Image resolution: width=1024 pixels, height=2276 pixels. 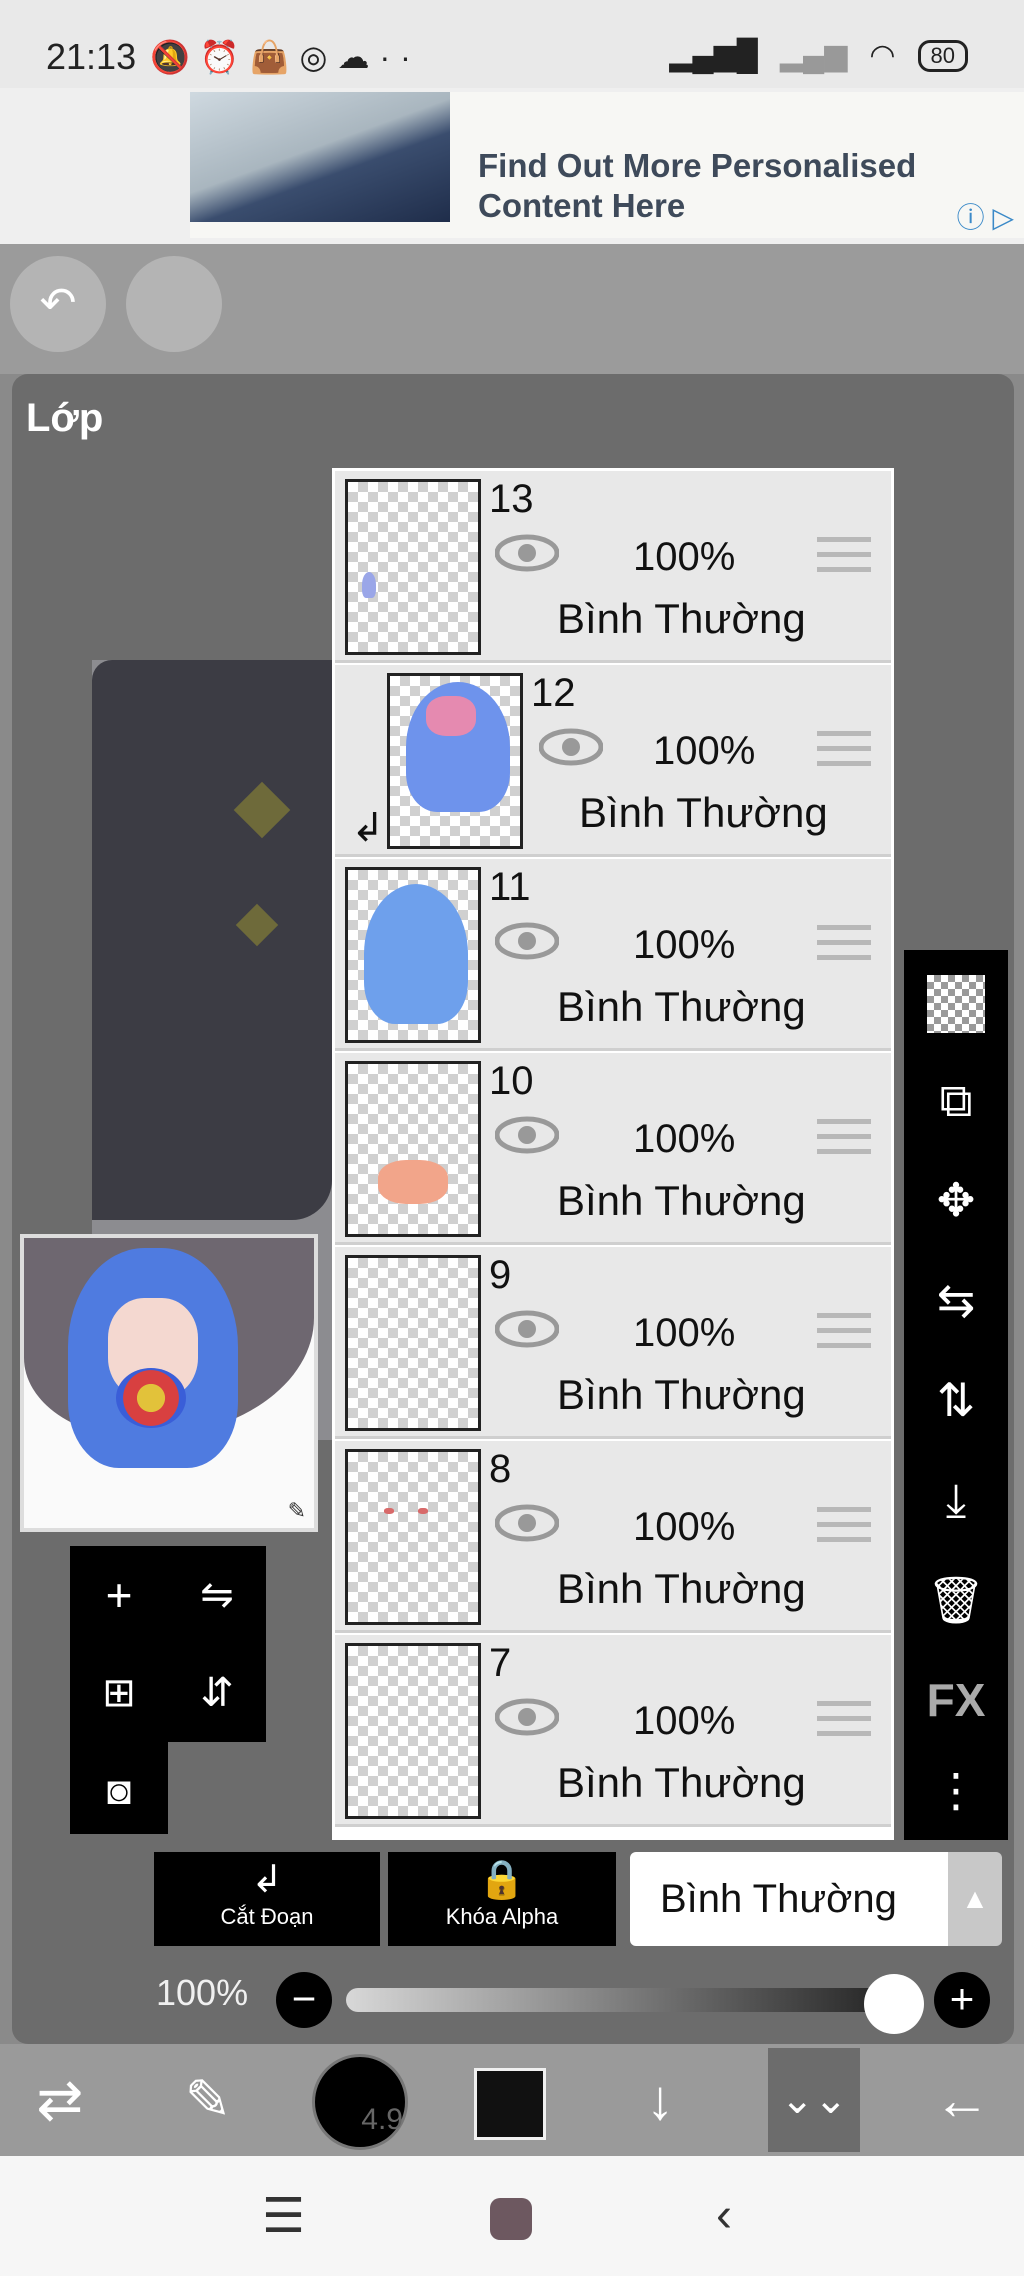 What do you see at coordinates (511, 499) in the screenshot?
I see `layer-number: 13` at bounding box center [511, 499].